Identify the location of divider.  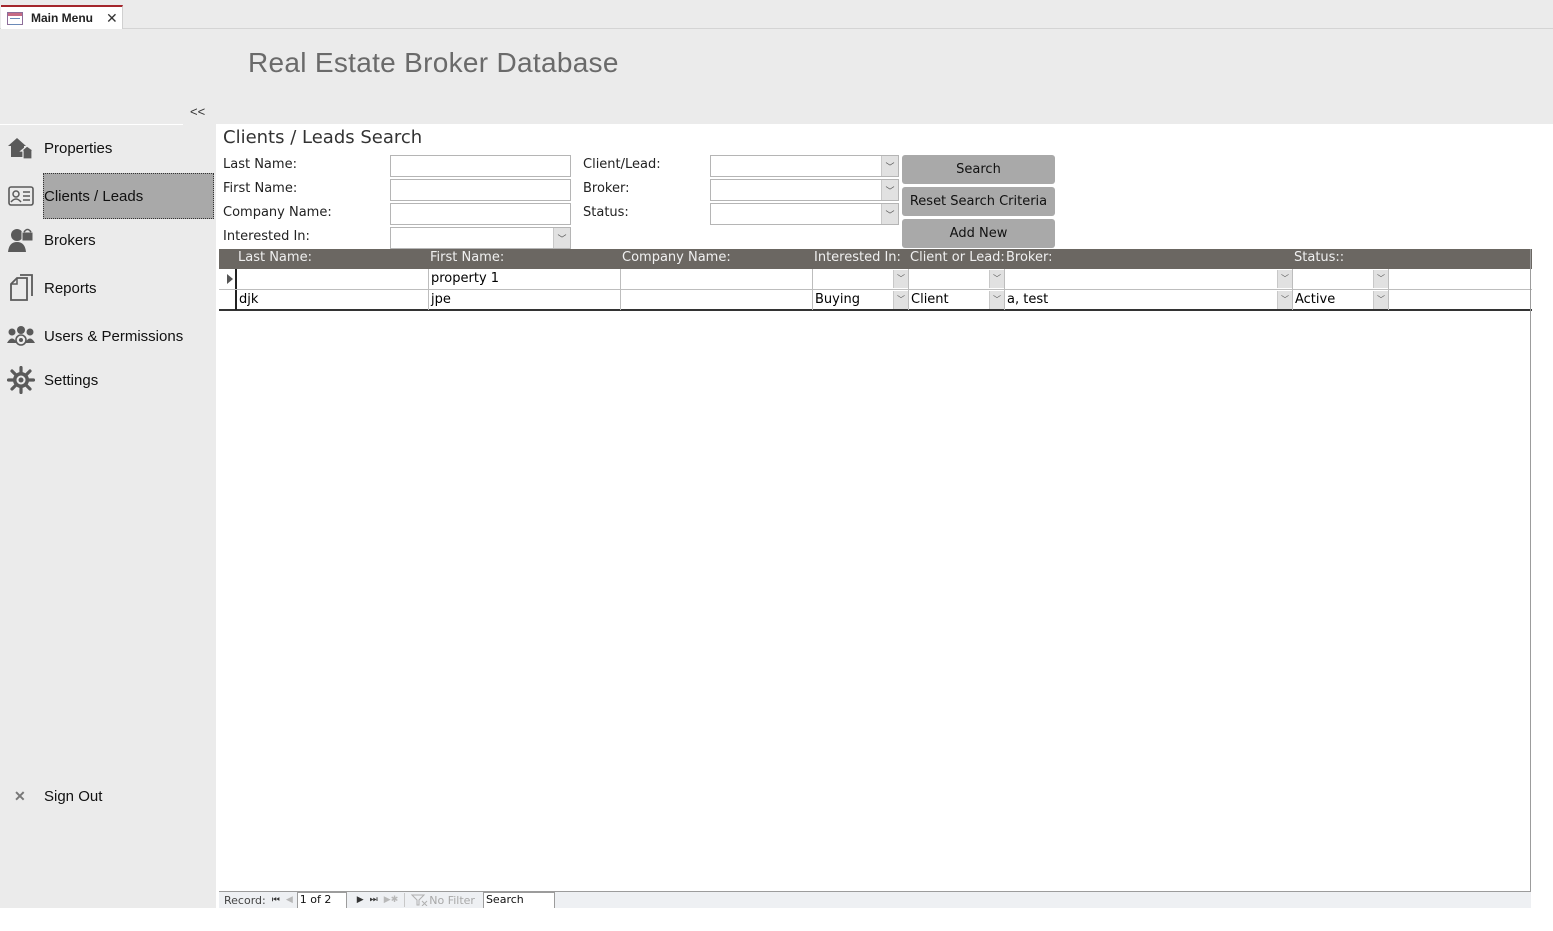
(405, 900).